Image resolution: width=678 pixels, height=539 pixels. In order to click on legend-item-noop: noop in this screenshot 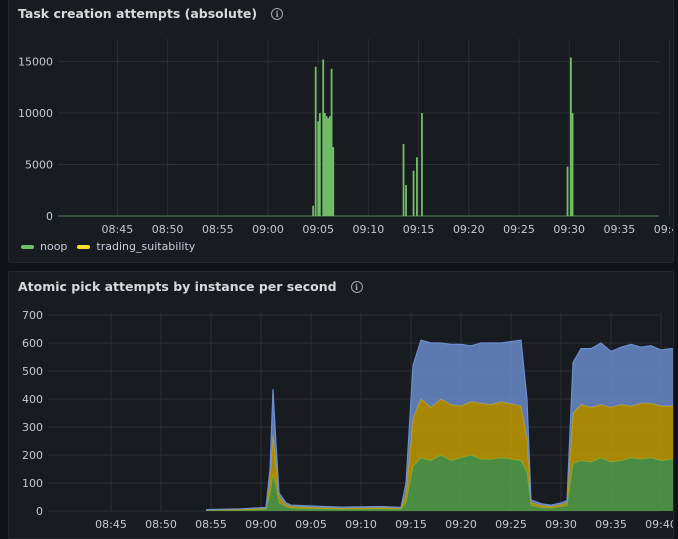, I will do `click(44, 246)`.